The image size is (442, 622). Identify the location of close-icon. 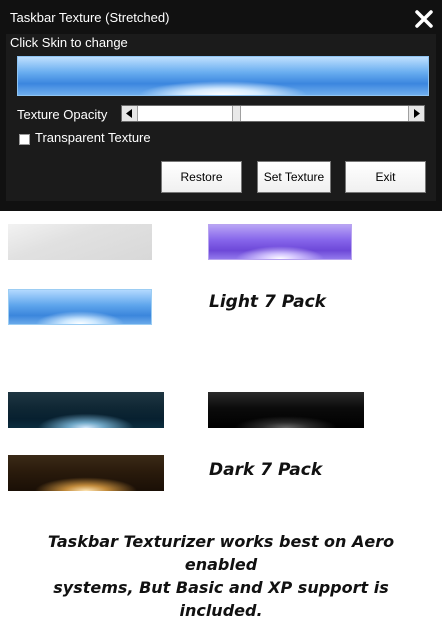
(424, 19).